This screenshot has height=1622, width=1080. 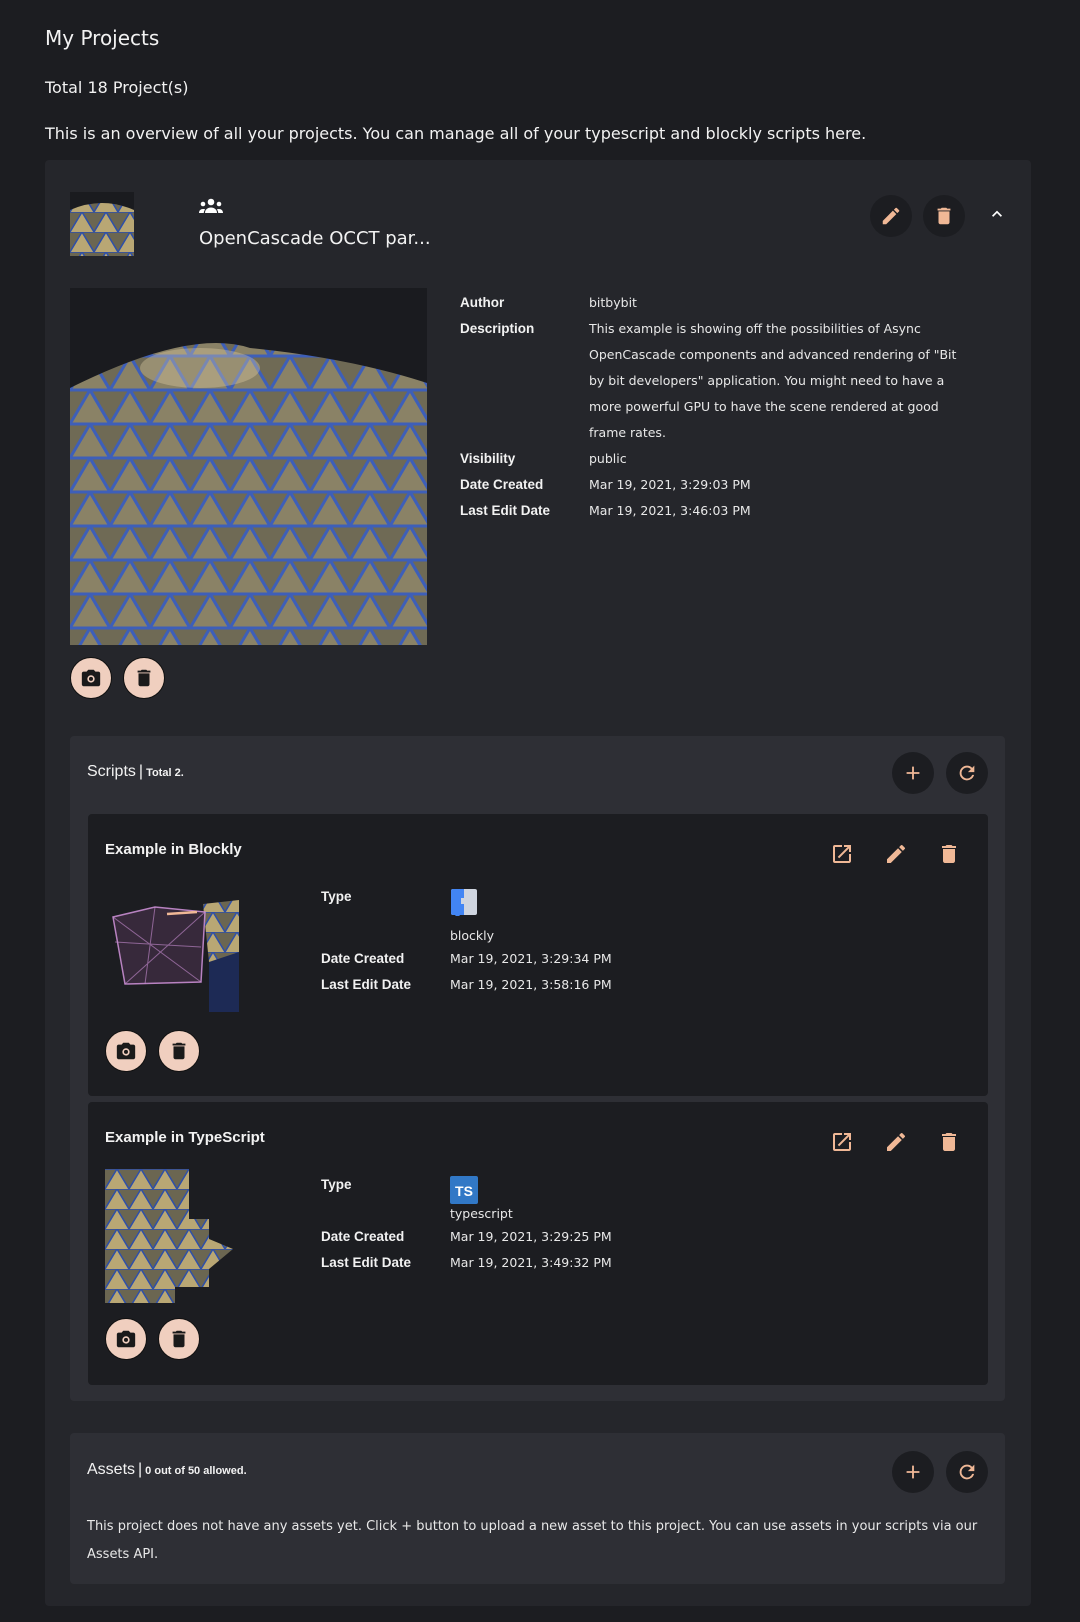 I want to click on detail-row-date-created: Date Created Mar 19, 2021, 3:29:25 PM, so click(x=466, y=1237).